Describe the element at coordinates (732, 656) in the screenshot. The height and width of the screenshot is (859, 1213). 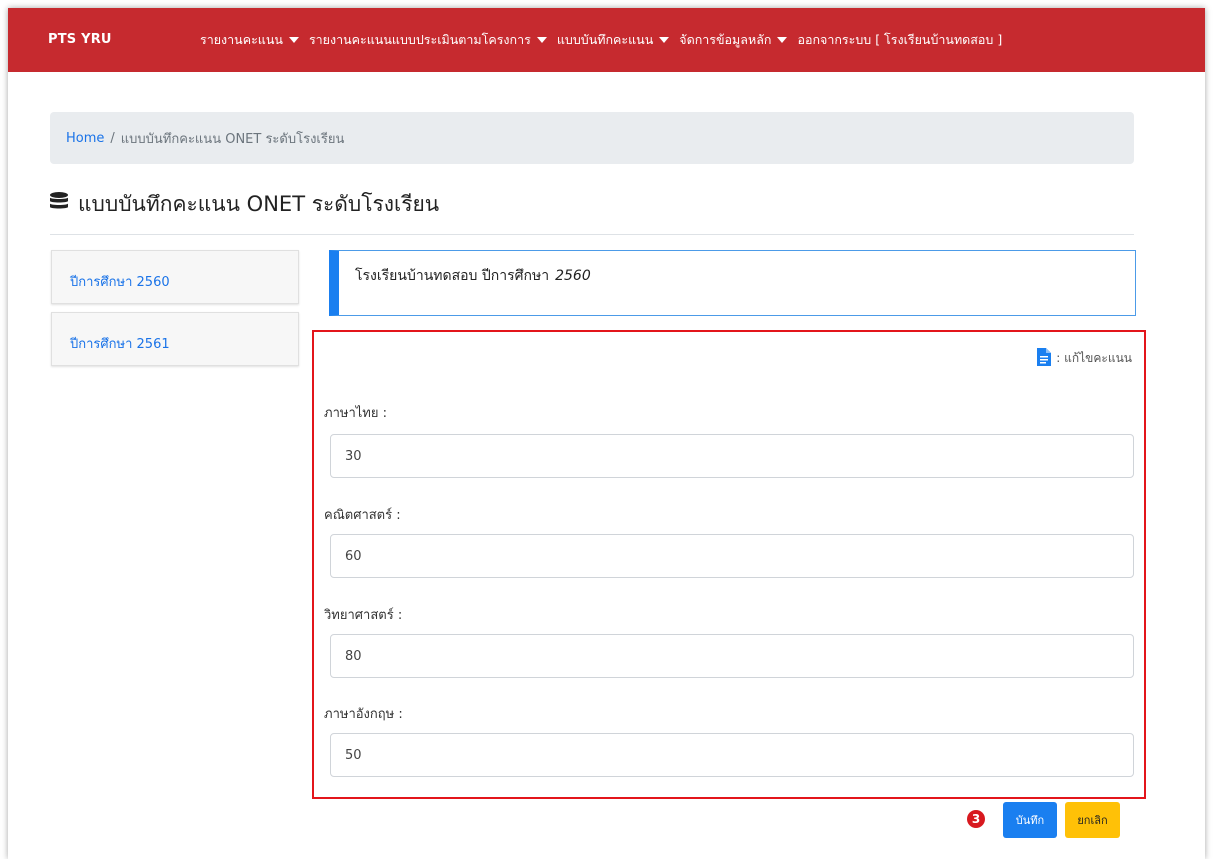
I see `science-score-input` at that location.